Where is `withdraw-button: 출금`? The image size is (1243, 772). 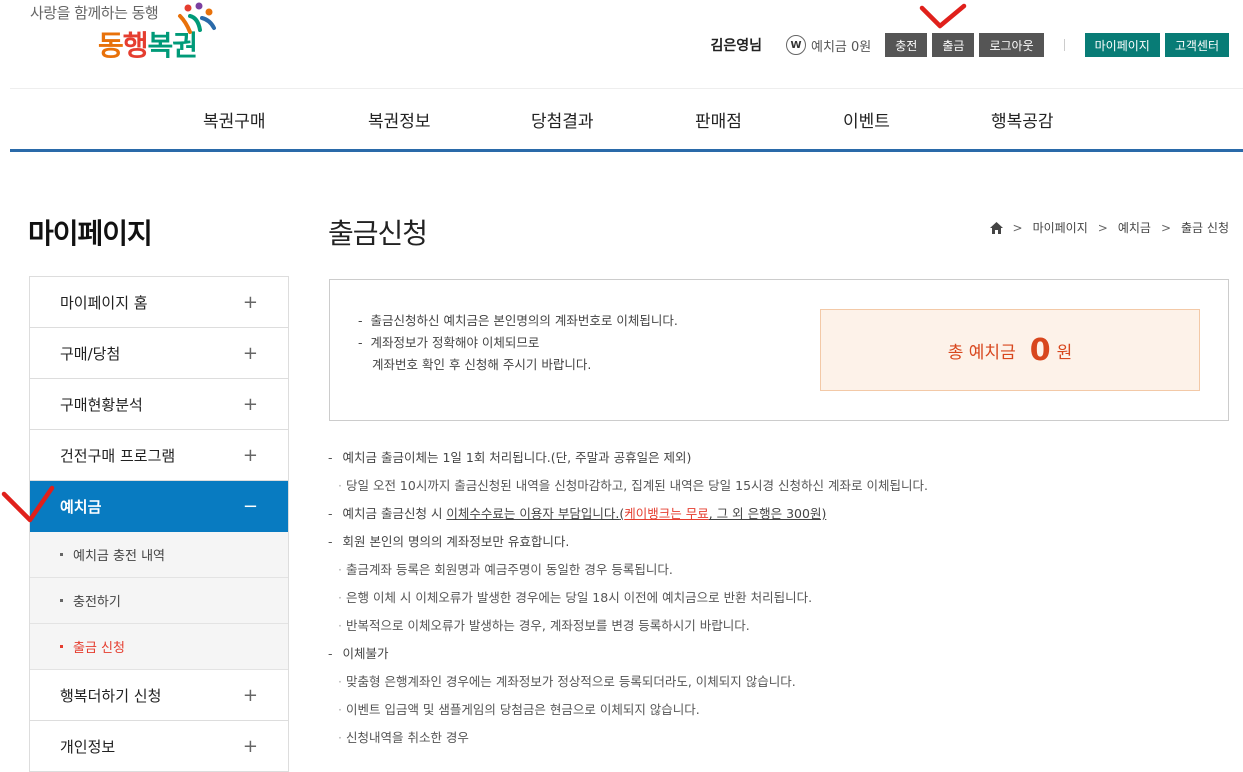 withdraw-button: 출금 is located at coordinates (953, 45).